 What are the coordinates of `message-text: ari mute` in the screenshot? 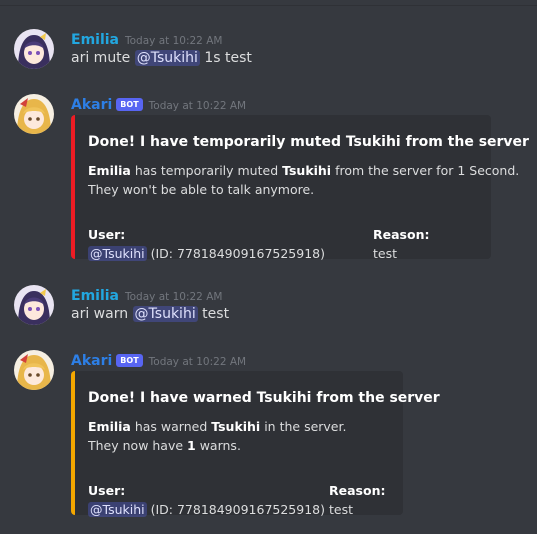 It's located at (103, 58).